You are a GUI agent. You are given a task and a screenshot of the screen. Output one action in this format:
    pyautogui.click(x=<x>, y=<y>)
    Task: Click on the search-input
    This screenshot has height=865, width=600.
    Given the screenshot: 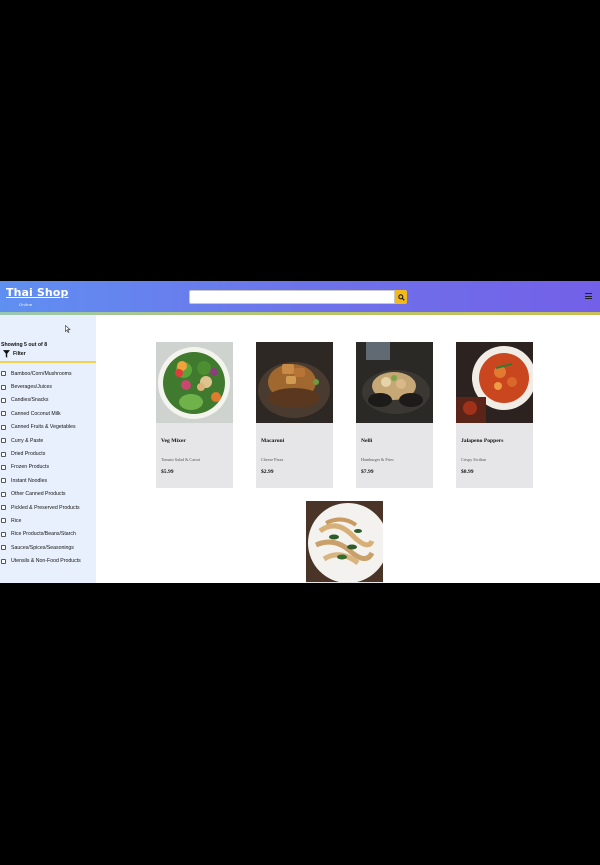 What is the action you would take?
    pyautogui.click(x=292, y=297)
    